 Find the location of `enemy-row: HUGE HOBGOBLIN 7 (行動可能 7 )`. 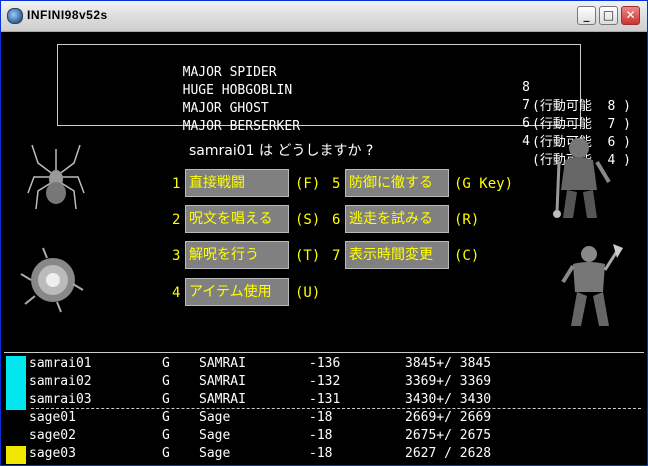

enemy-row: HUGE HOBGOBLIN 7 (行動可能 7 ) is located at coordinates (375, 100).